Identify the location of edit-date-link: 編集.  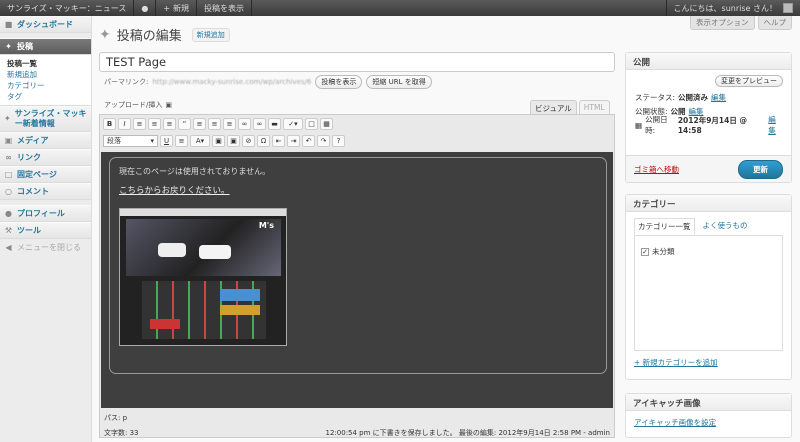
(775, 125).